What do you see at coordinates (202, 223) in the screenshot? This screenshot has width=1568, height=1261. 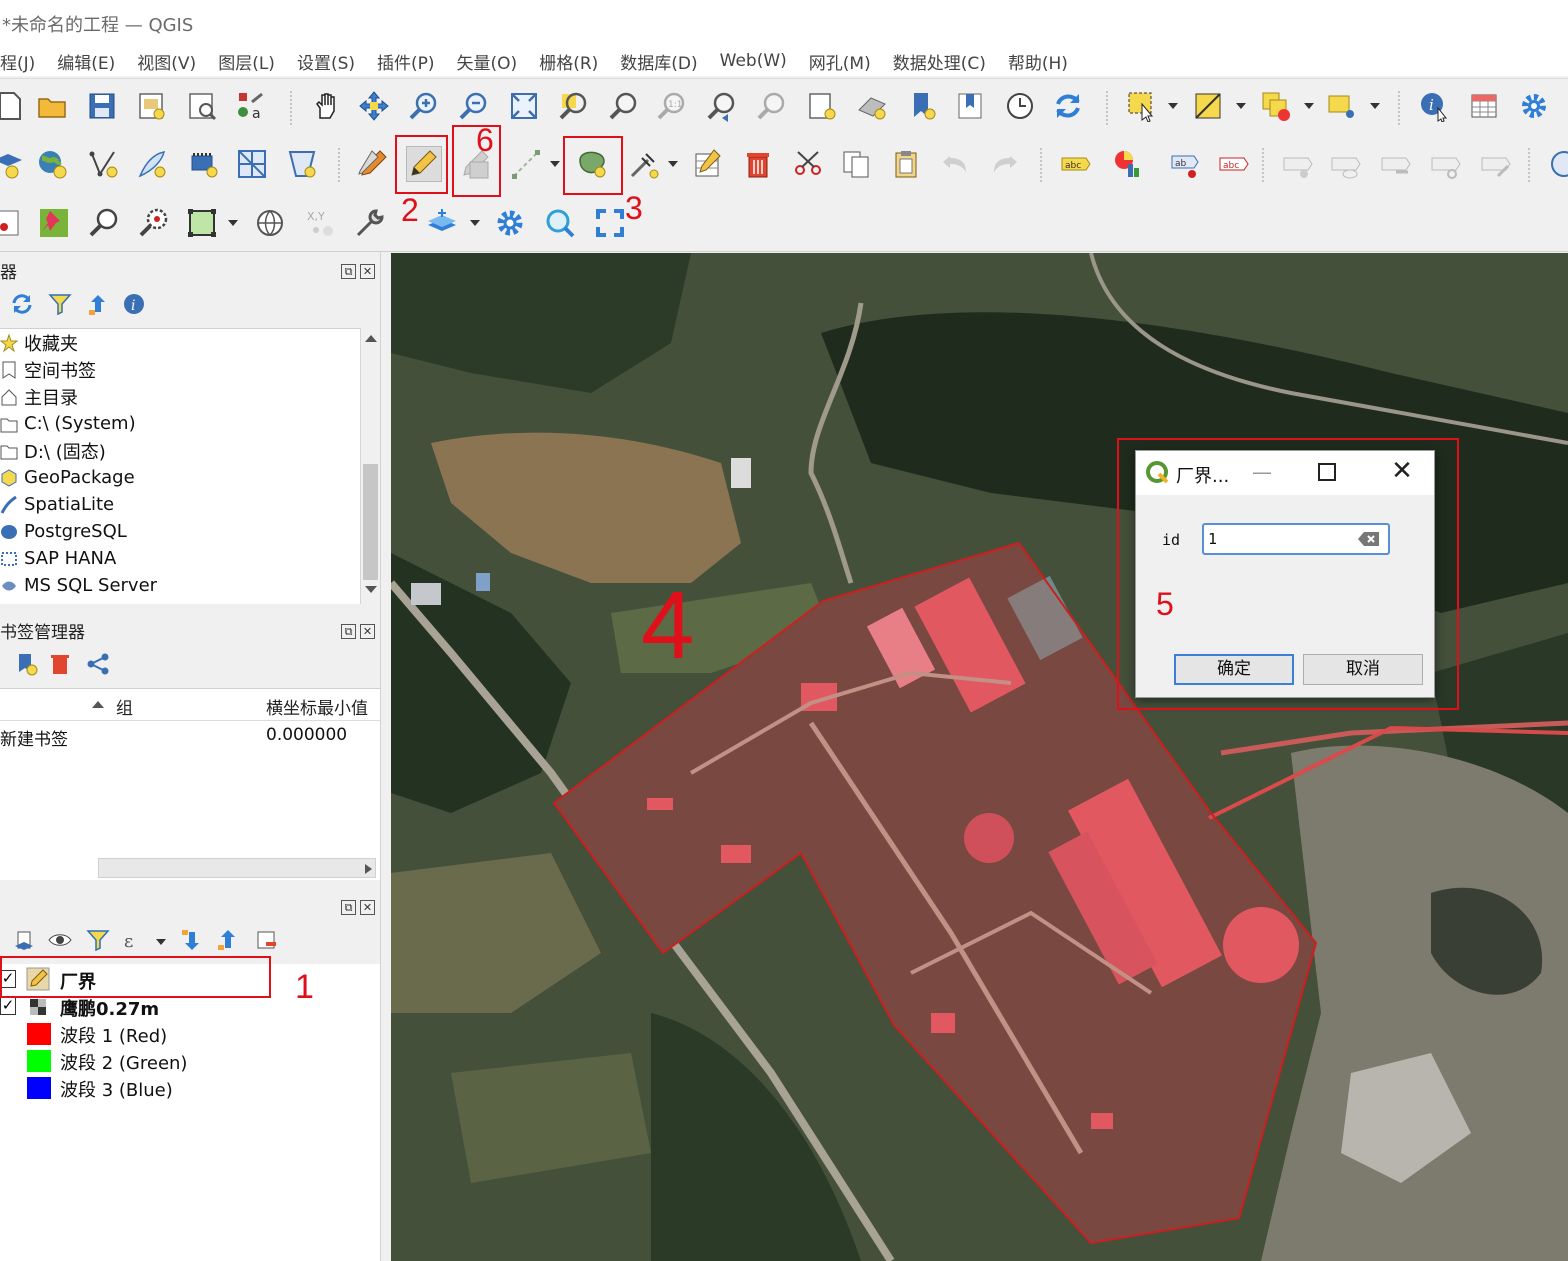 I see `select-extent-icon` at bounding box center [202, 223].